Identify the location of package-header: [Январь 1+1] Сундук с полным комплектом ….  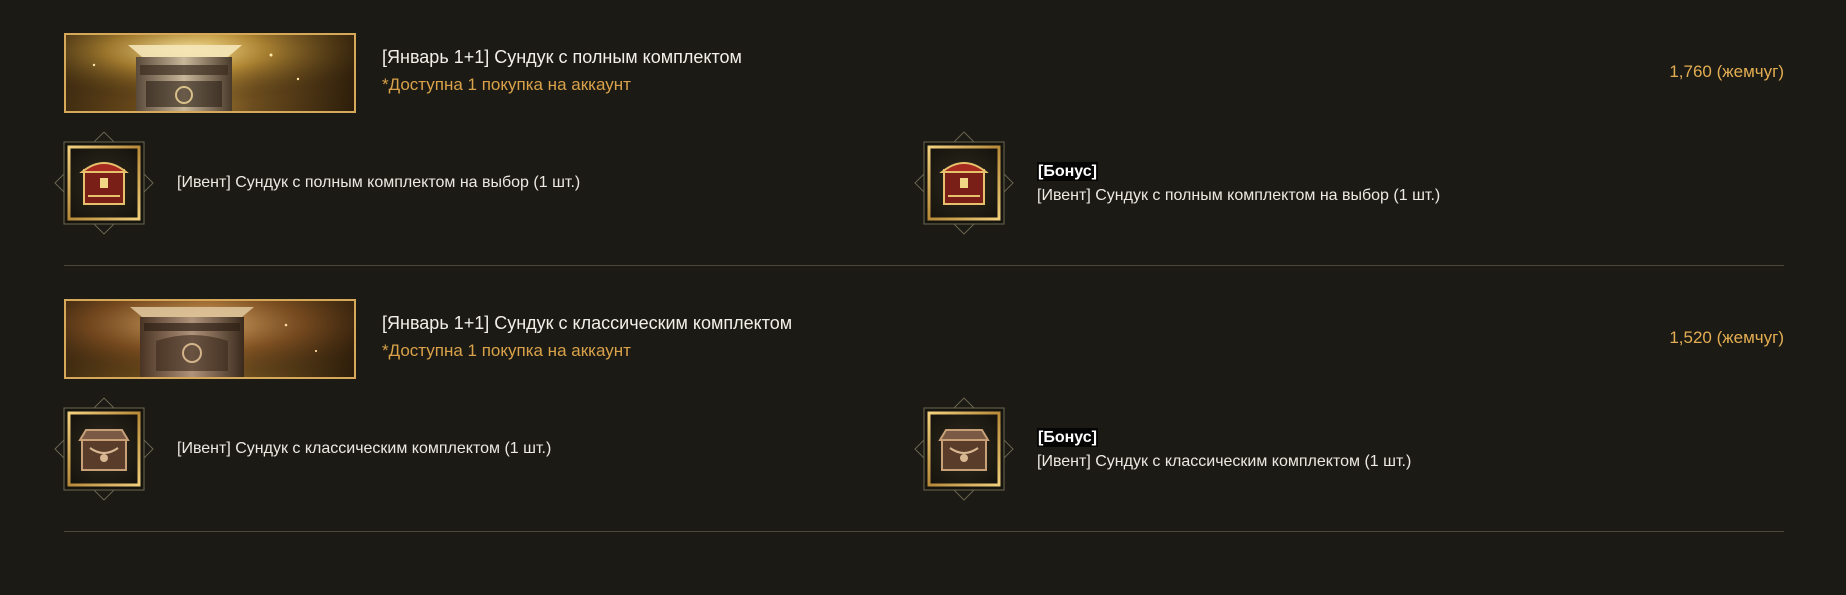
(924, 73).